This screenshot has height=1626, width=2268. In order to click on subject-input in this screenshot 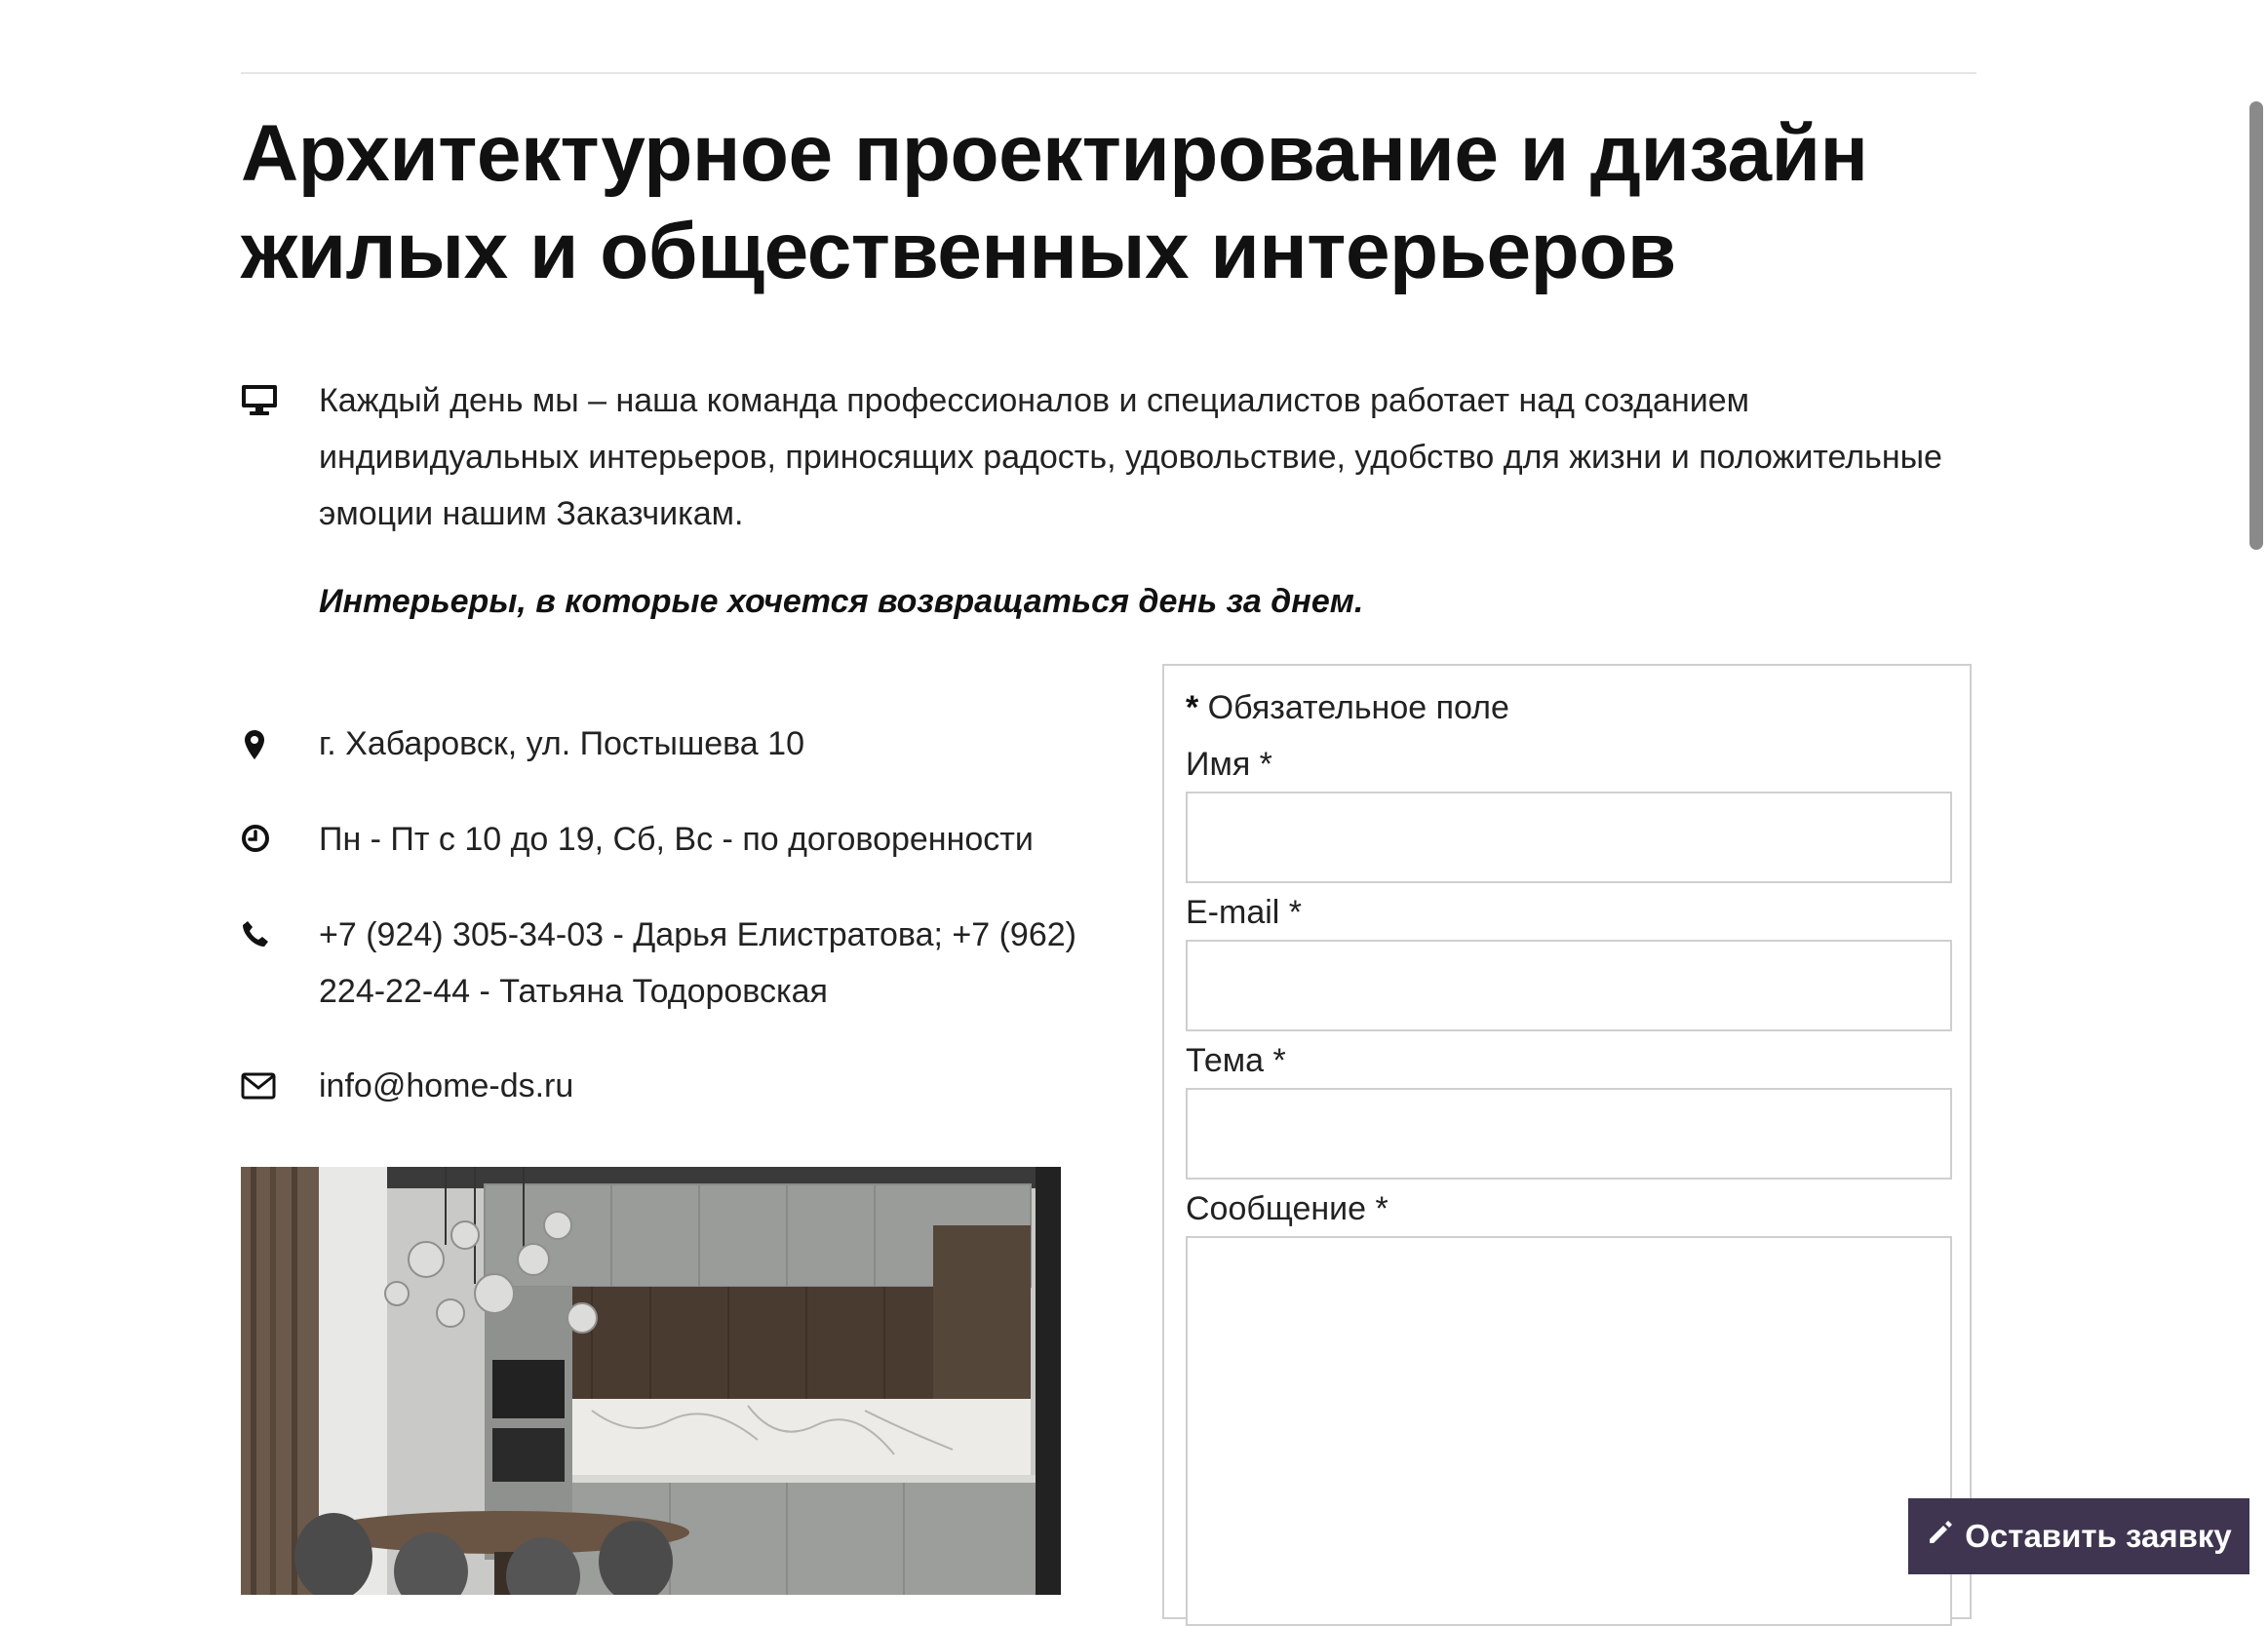, I will do `click(1569, 1134)`.